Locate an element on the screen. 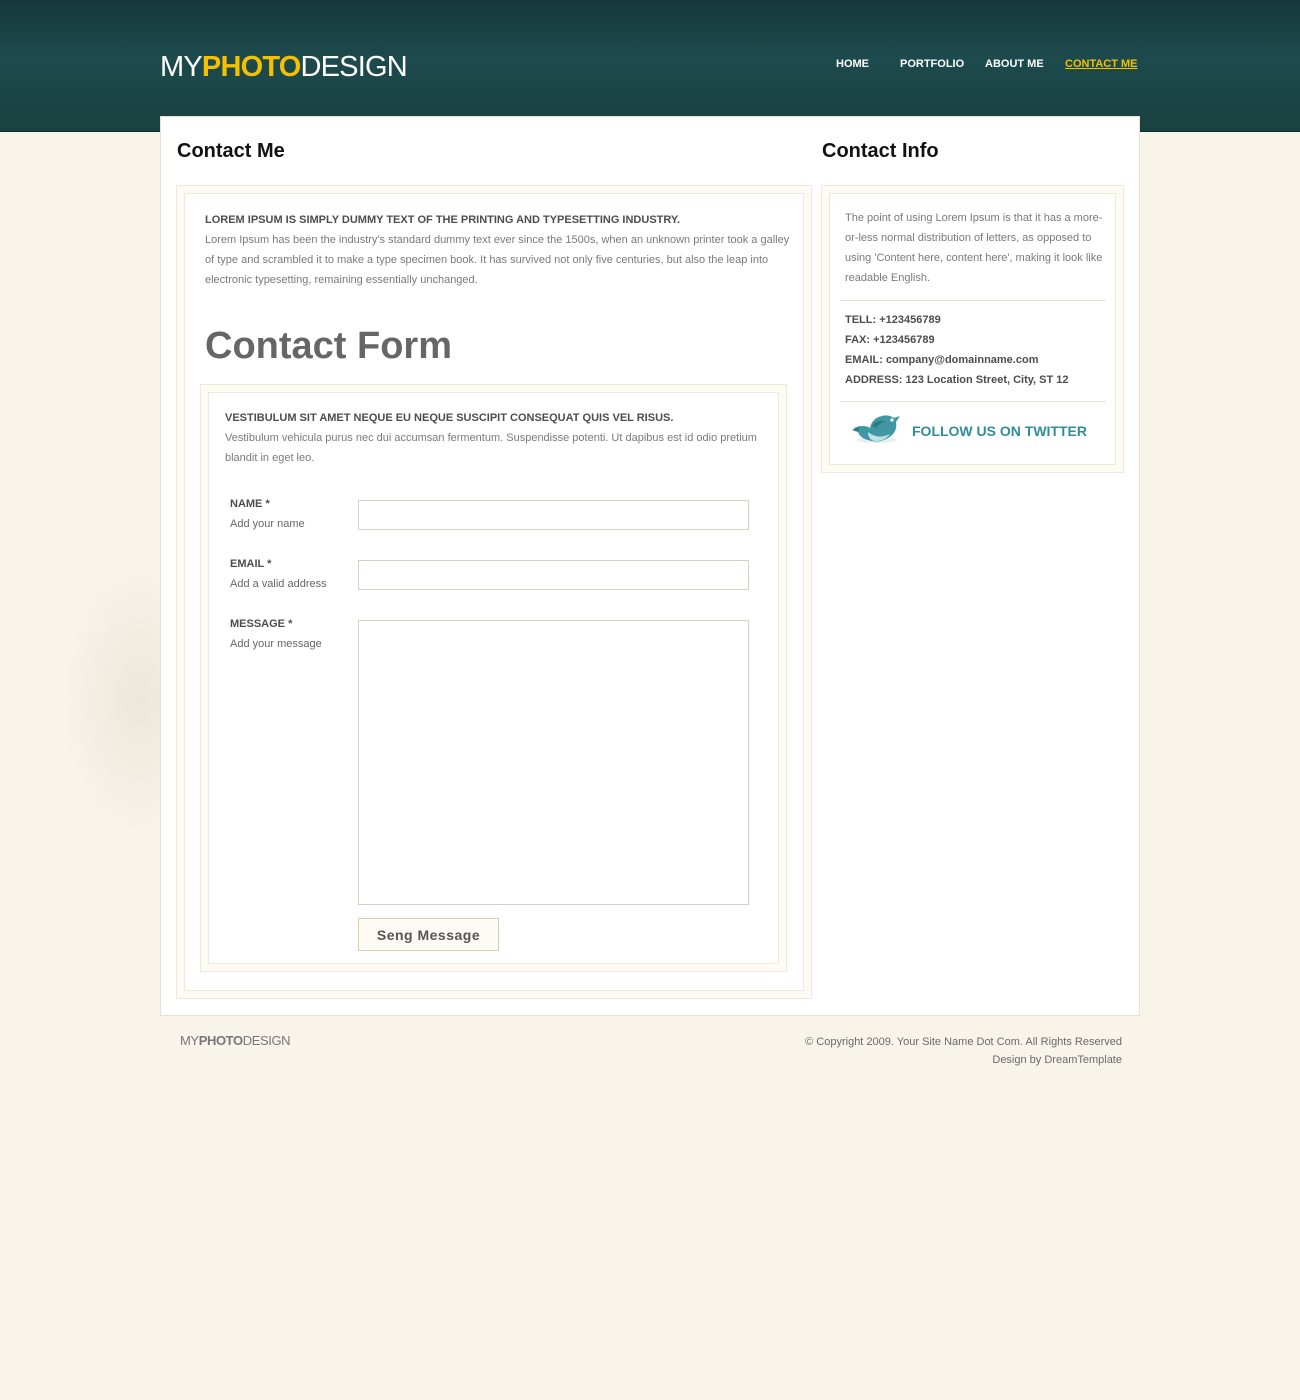  send-message-button: Seng Message is located at coordinates (428, 934).